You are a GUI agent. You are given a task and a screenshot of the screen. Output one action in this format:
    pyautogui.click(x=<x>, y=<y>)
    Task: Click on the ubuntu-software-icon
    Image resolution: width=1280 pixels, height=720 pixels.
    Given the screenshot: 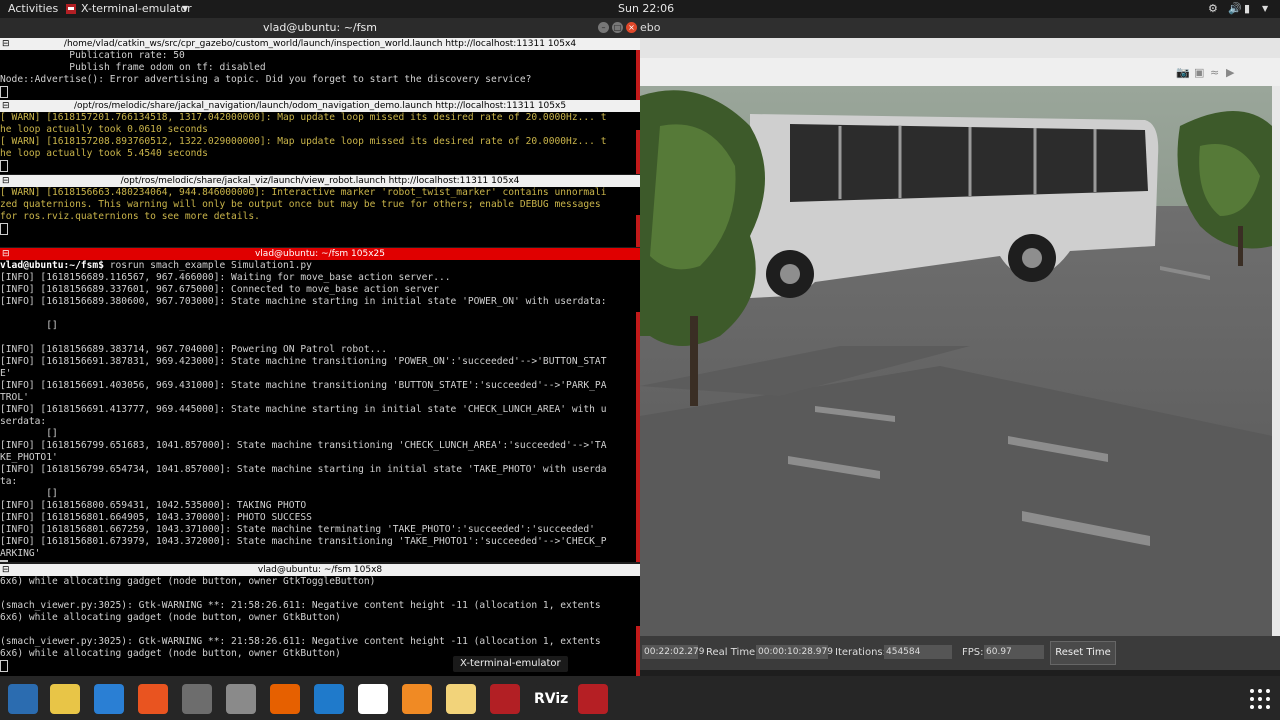 What is the action you would take?
    pyautogui.click(x=153, y=699)
    